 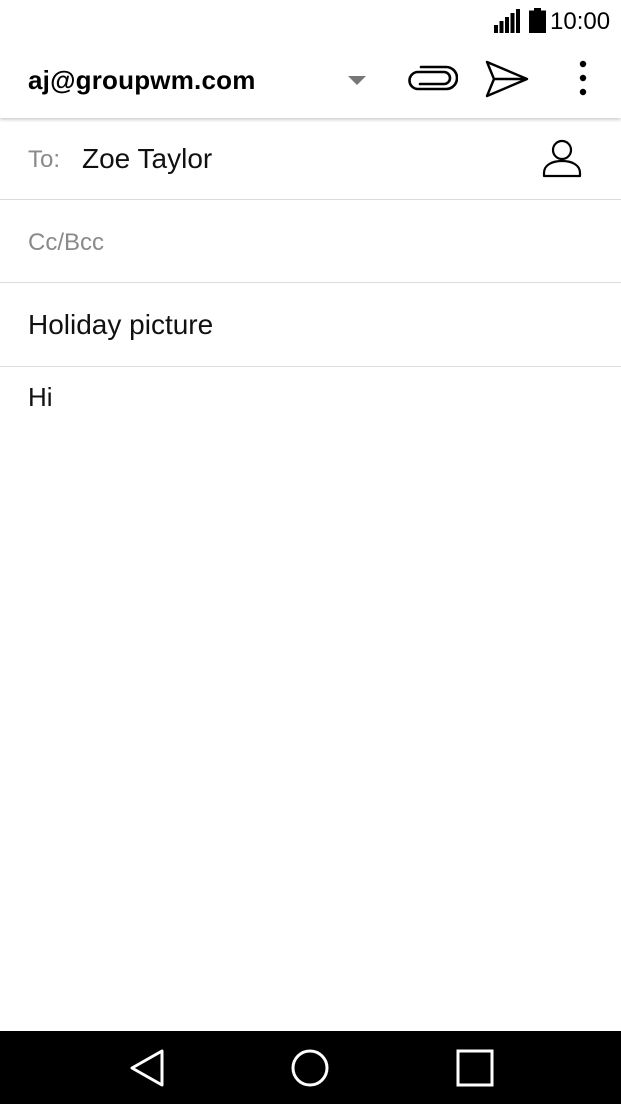 What do you see at coordinates (507, 21) in the screenshot?
I see `signal-icon` at bounding box center [507, 21].